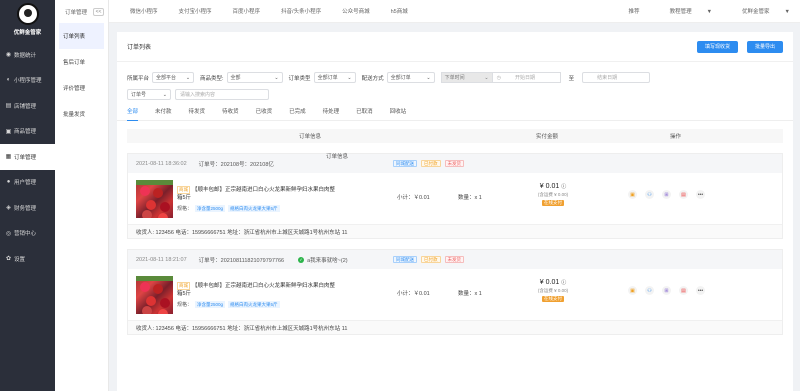 Image resolution: width=800 pixels, height=391 pixels. What do you see at coordinates (236, 164) in the screenshot?
I see `order-number: 订单号：202108号：202108亿` at bounding box center [236, 164].